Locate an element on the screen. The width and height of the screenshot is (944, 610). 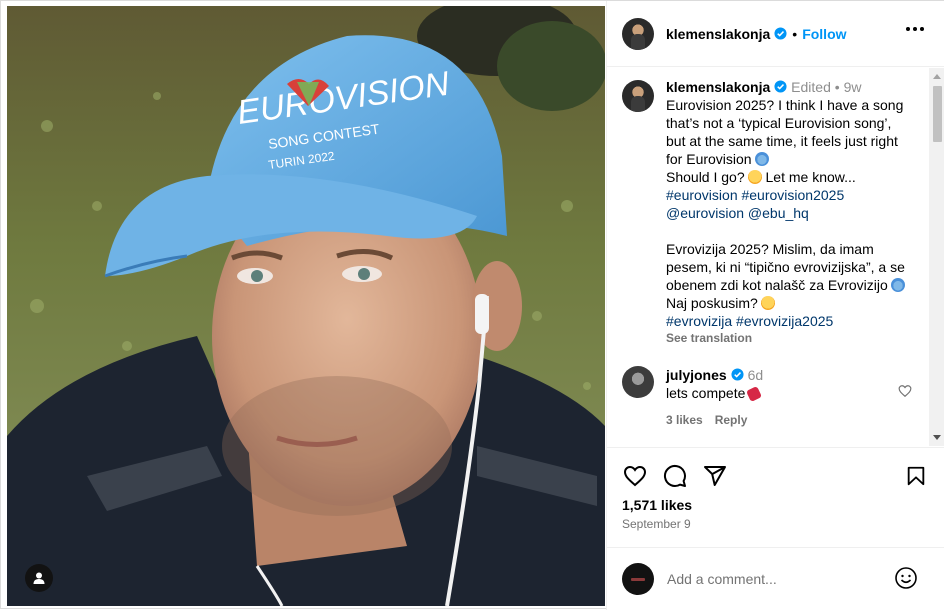
current-user-avatar is located at coordinates (638, 579).